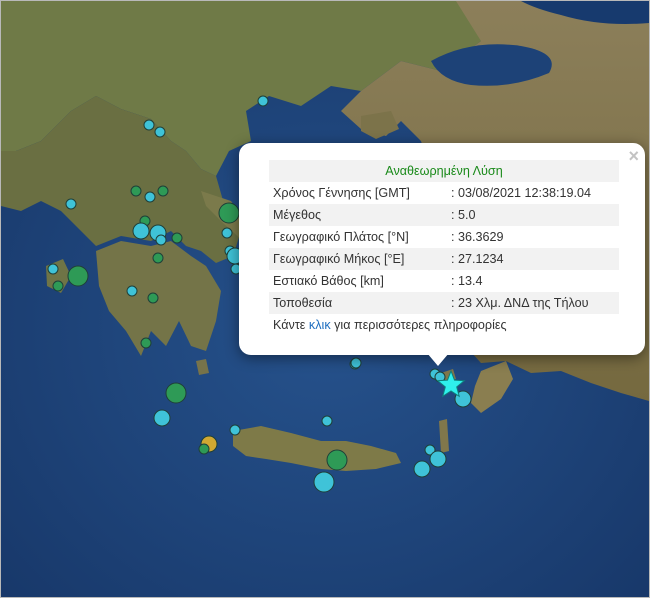 The width and height of the screenshot is (650, 598). I want to click on more-info-link: κλικ, so click(320, 325).